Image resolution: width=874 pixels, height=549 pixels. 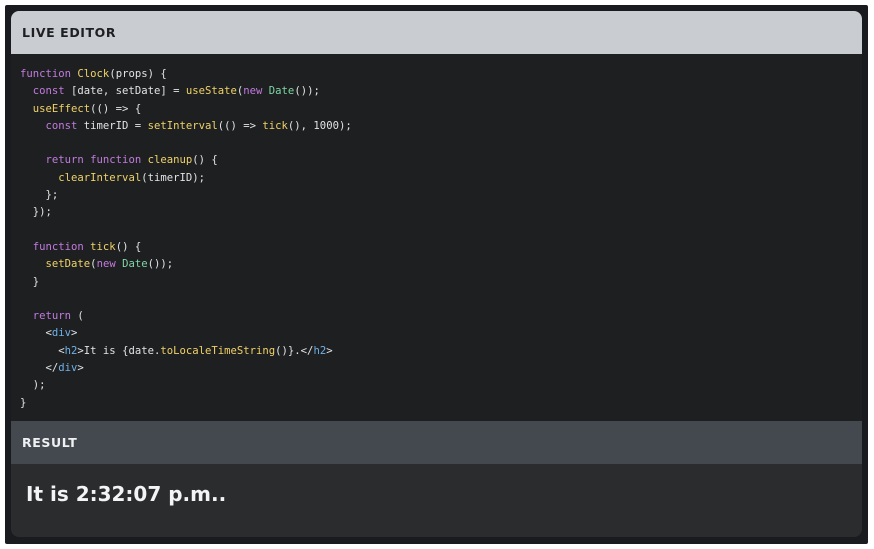 What do you see at coordinates (240, 125) in the screenshot?
I see `code-token: (() =>` at bounding box center [240, 125].